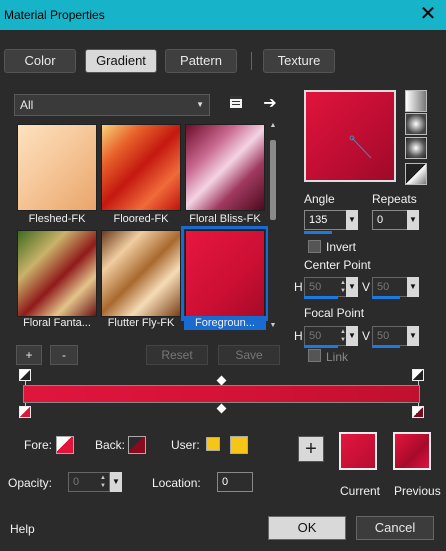  I want to click on ok-button: OK, so click(307, 528).